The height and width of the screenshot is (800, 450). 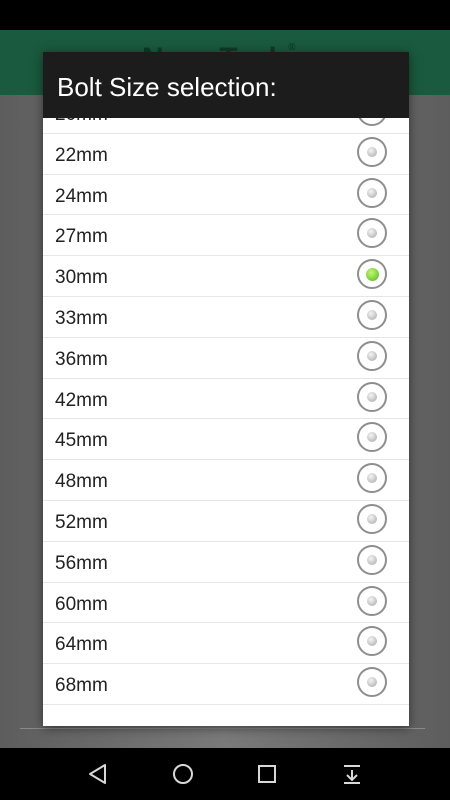 What do you see at coordinates (167, 87) in the screenshot?
I see `dialog-title: Bolt Size selection:` at bounding box center [167, 87].